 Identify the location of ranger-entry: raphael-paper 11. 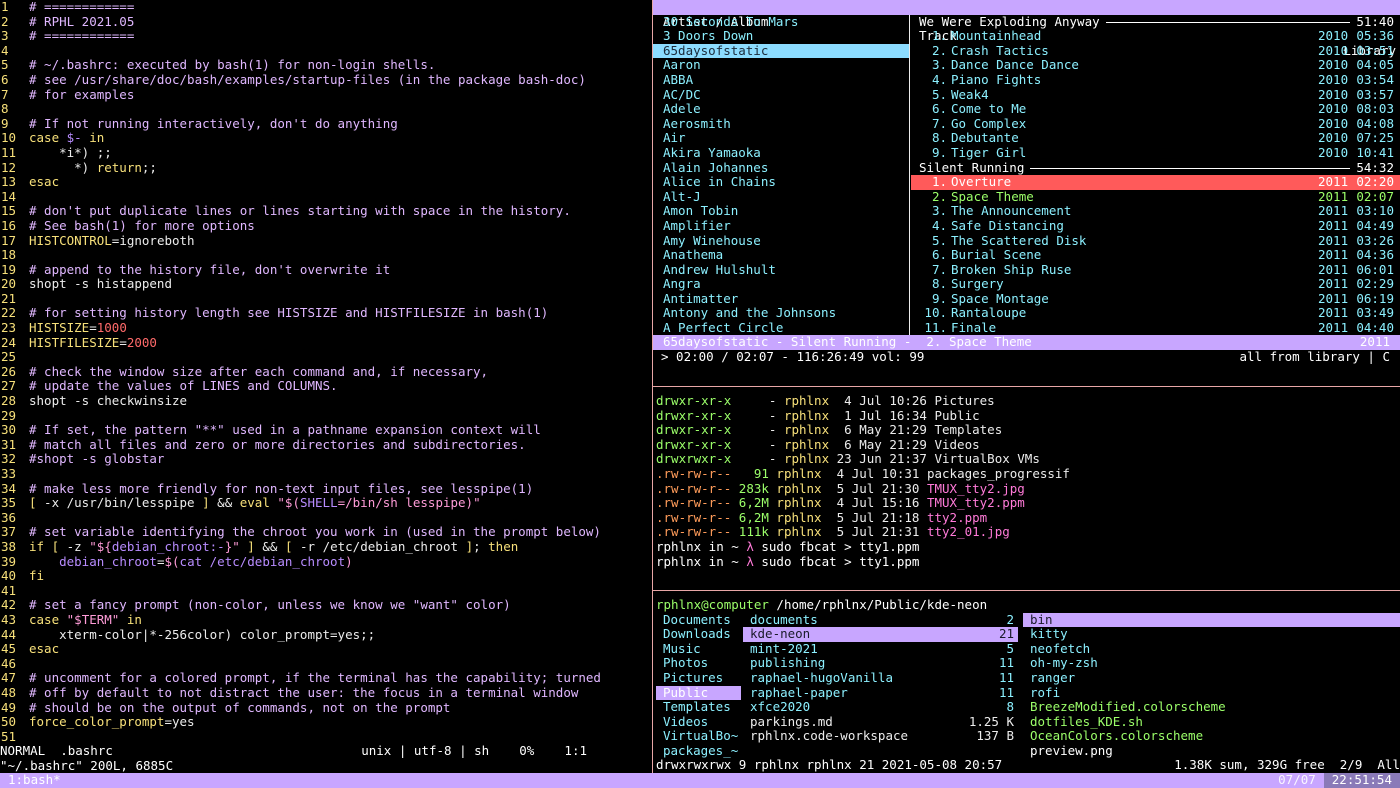
(880, 693).